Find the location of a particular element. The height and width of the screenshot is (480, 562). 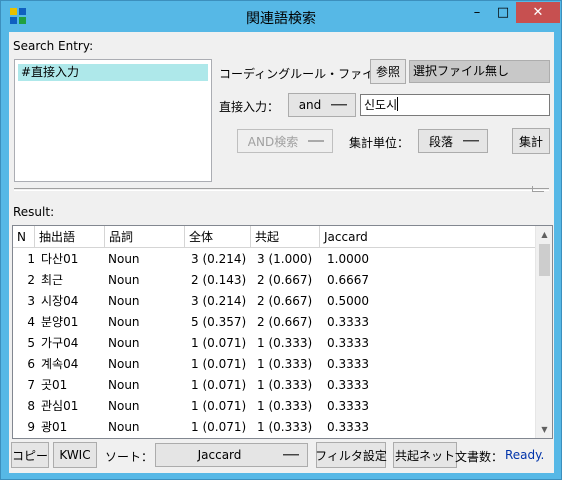

table-row: 9 광01 Noun 1 (0.071) 1 (0.333) 0.3333 is located at coordinates (274, 427).